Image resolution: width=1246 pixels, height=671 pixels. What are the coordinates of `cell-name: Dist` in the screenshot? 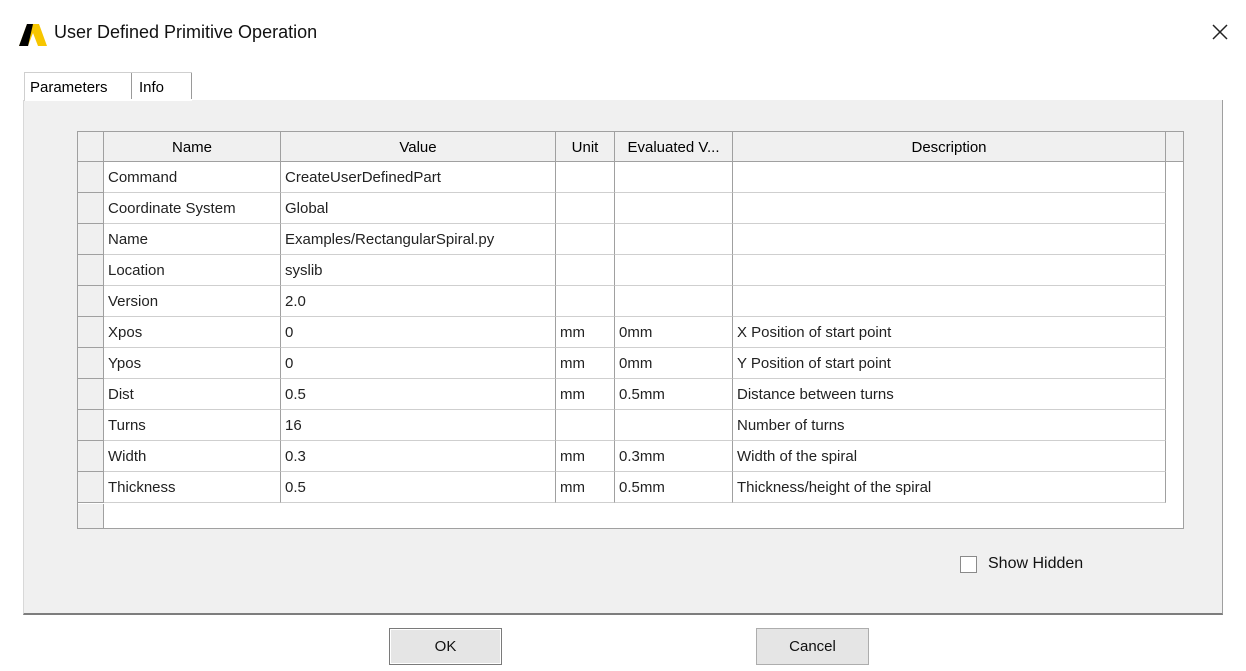 It's located at (192, 394).